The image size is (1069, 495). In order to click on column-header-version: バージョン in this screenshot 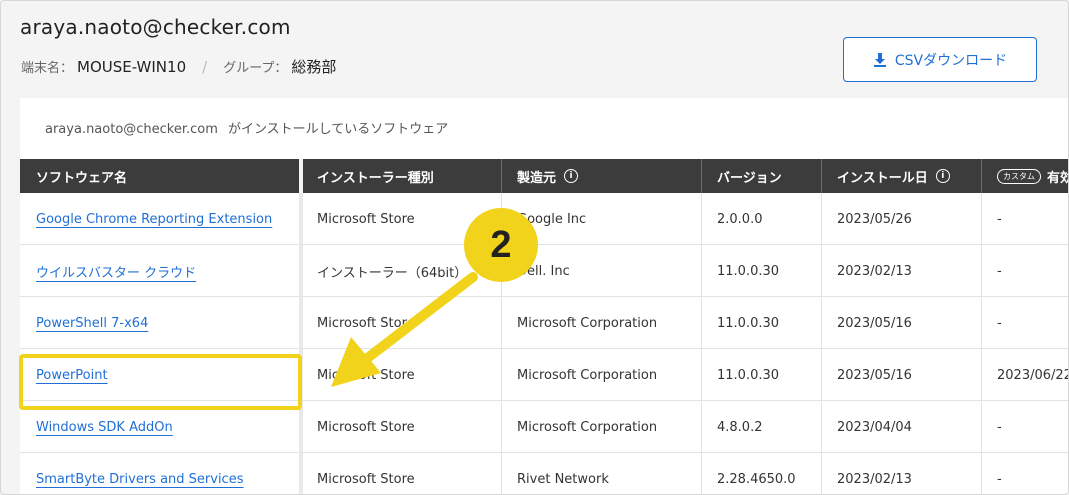, I will do `click(761, 176)`.